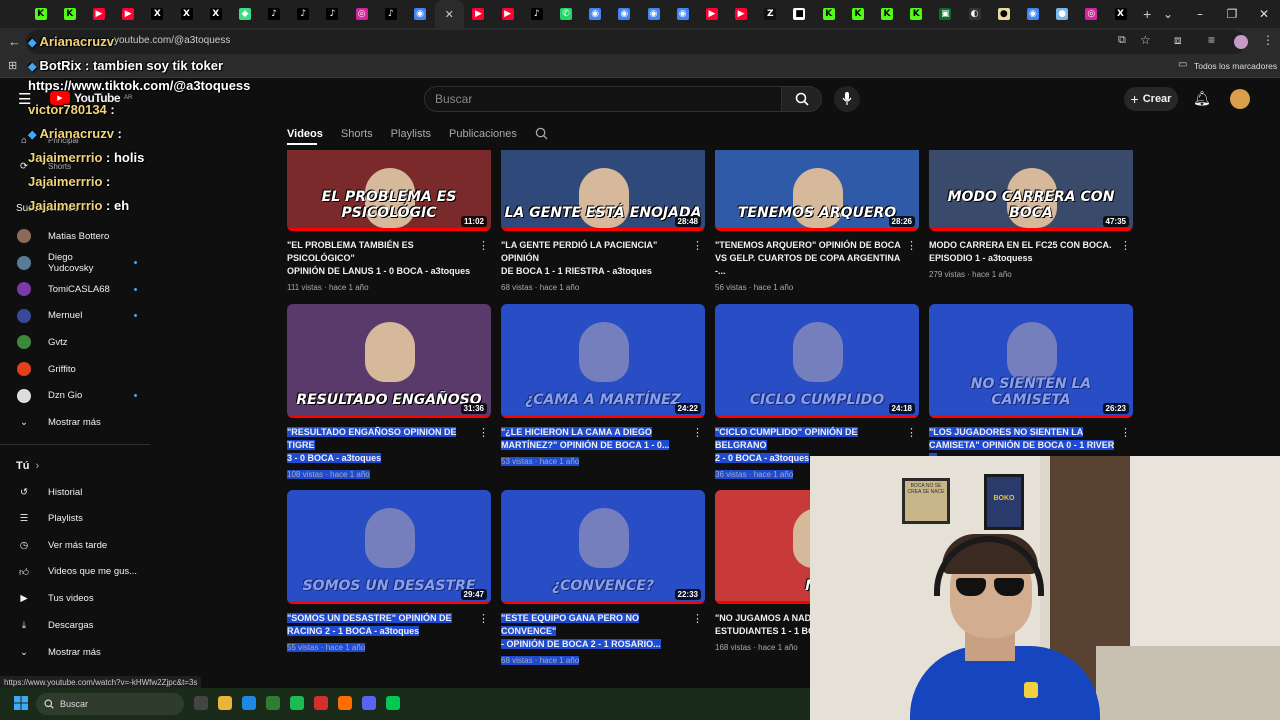  I want to click on sidebar-item-subscription: TomiCASLA68, so click(76, 289).